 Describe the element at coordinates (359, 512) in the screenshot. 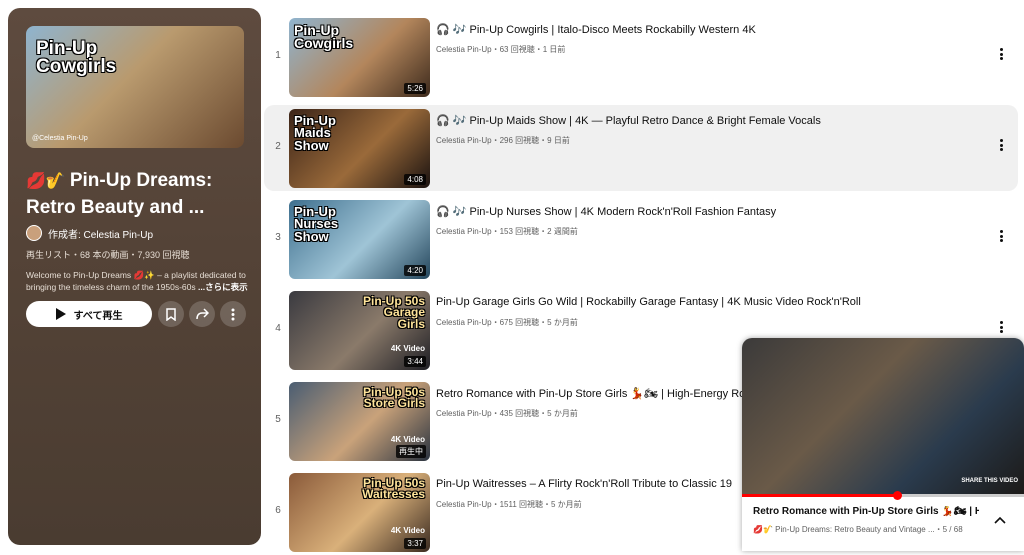

I see `video-thumbnail: Pin-Up 50s Waitresses 4K Video 3:37` at that location.